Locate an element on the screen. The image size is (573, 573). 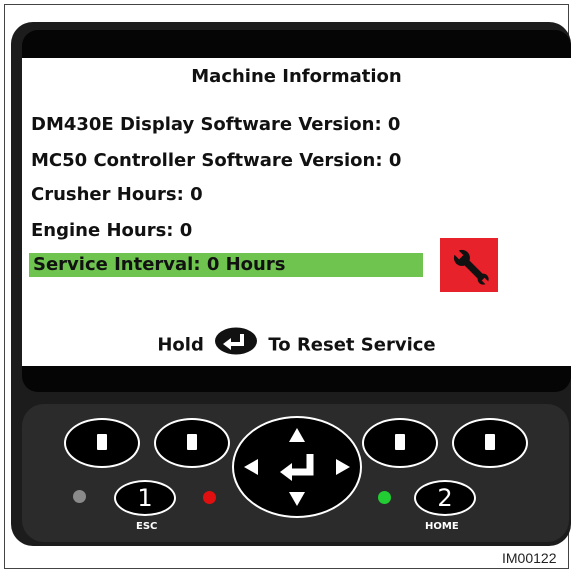
image-reference-code: IM00122 is located at coordinates (529, 558).